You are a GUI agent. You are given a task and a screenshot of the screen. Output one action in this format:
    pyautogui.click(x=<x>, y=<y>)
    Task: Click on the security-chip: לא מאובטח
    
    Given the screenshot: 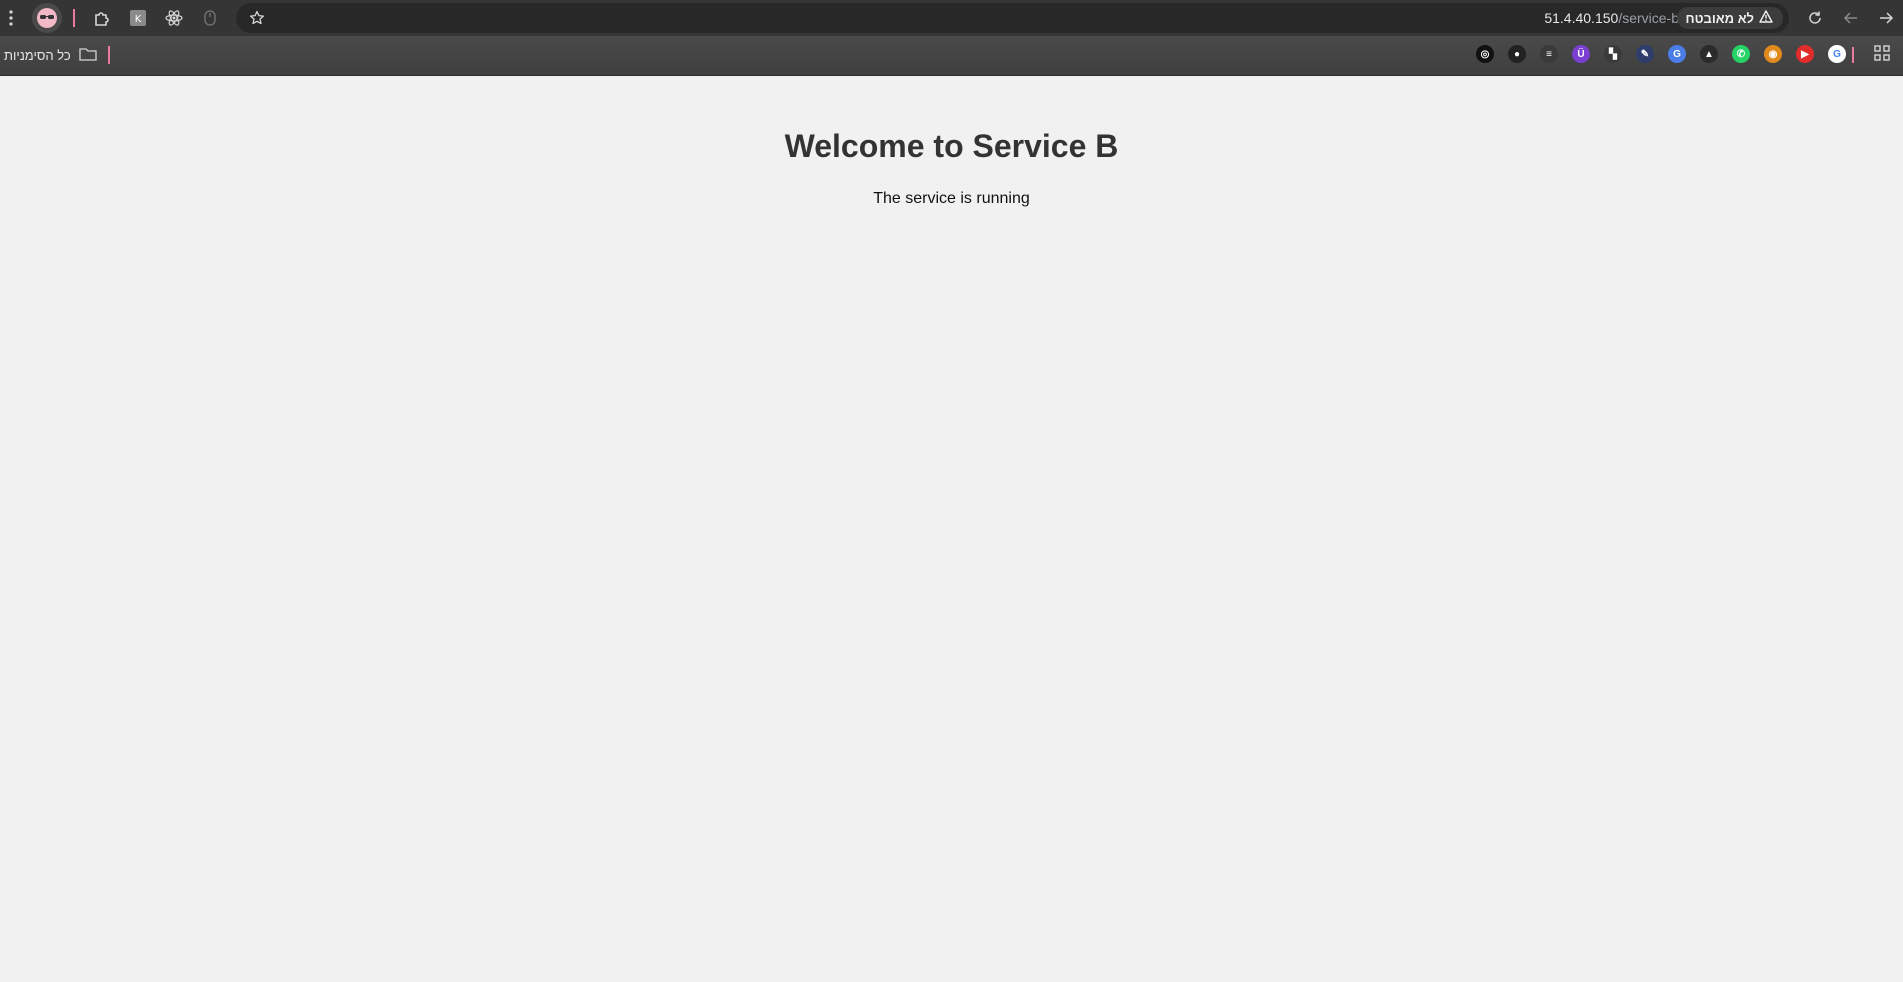 What is the action you would take?
    pyautogui.click(x=1730, y=18)
    